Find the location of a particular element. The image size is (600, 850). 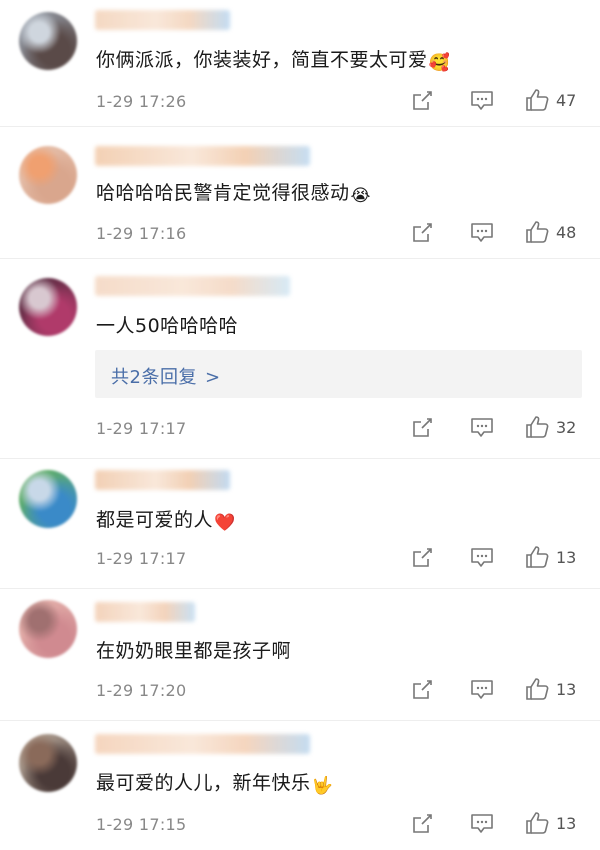

comment-text: 都是可爱的人❤️ is located at coordinates (166, 521).